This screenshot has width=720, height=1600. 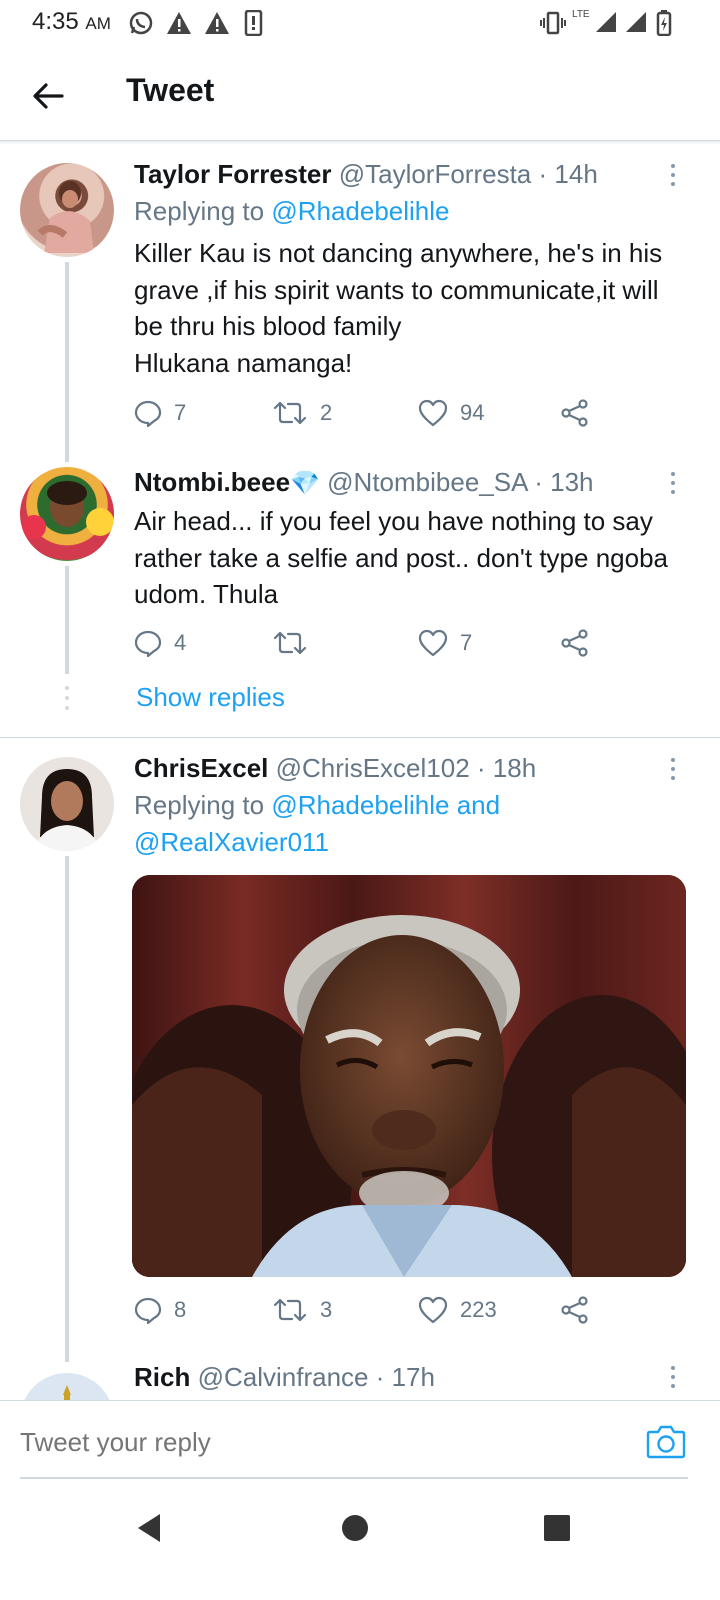 What do you see at coordinates (564, 482) in the screenshot?
I see `tweet-time: · 13h` at bounding box center [564, 482].